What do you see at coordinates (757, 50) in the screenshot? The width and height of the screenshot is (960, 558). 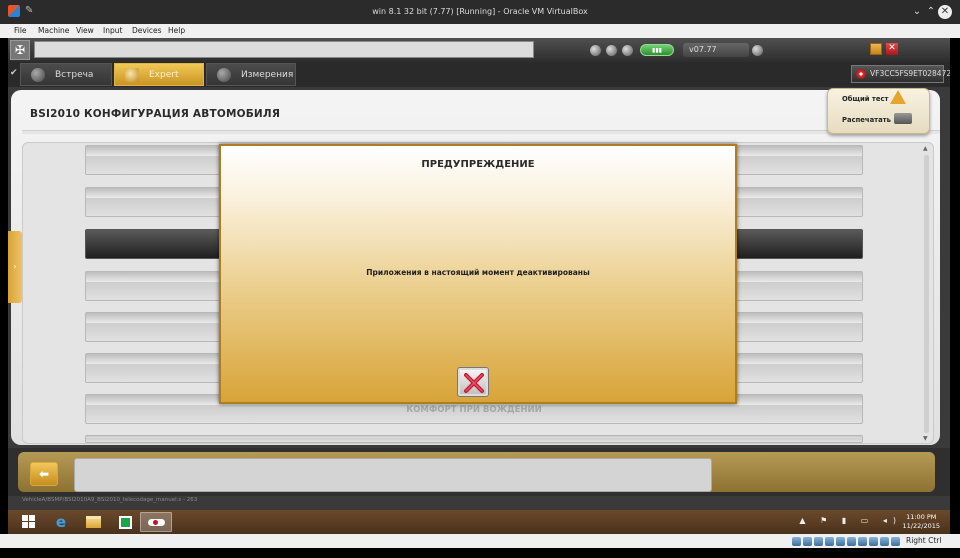 I see `refresh-icon` at bounding box center [757, 50].